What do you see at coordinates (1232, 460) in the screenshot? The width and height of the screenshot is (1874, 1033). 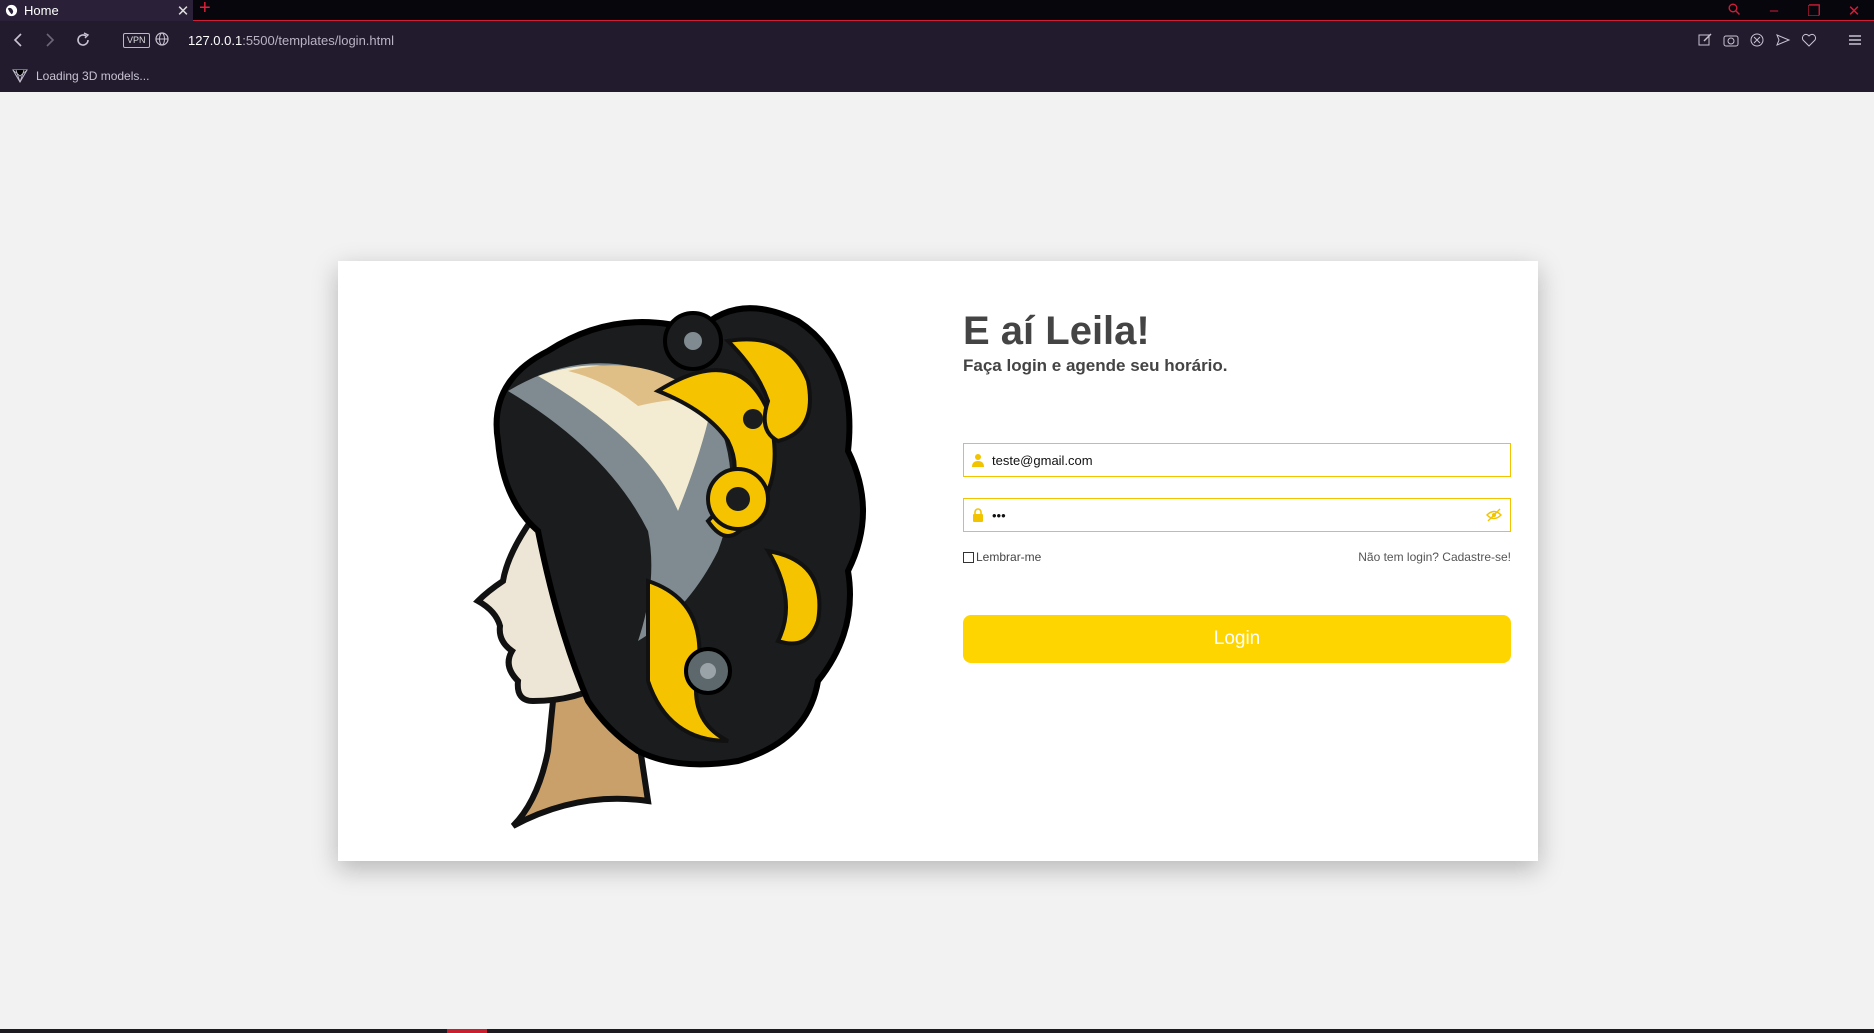 I see `email-input` at bounding box center [1232, 460].